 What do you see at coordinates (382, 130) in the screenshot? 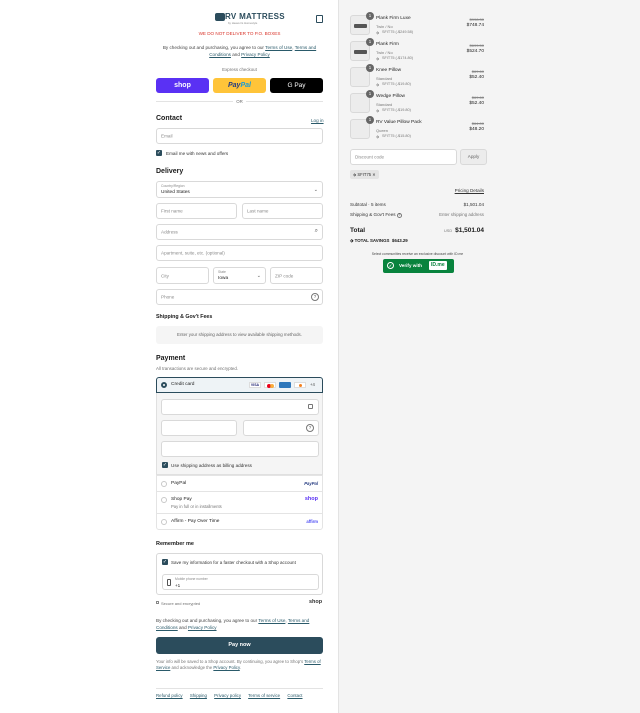
I see `item-variant: Queen` at bounding box center [382, 130].